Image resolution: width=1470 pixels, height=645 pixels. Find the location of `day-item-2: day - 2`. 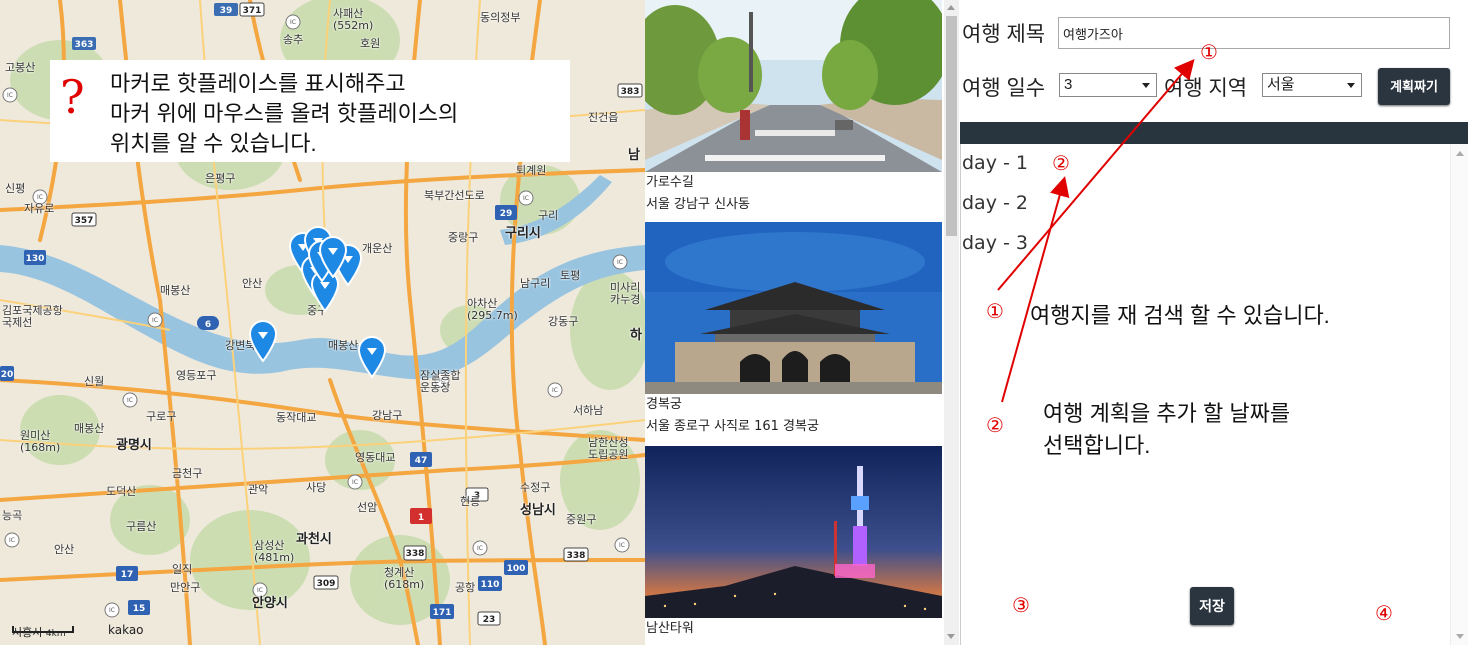

day-item-2: day - 2 is located at coordinates (995, 203).